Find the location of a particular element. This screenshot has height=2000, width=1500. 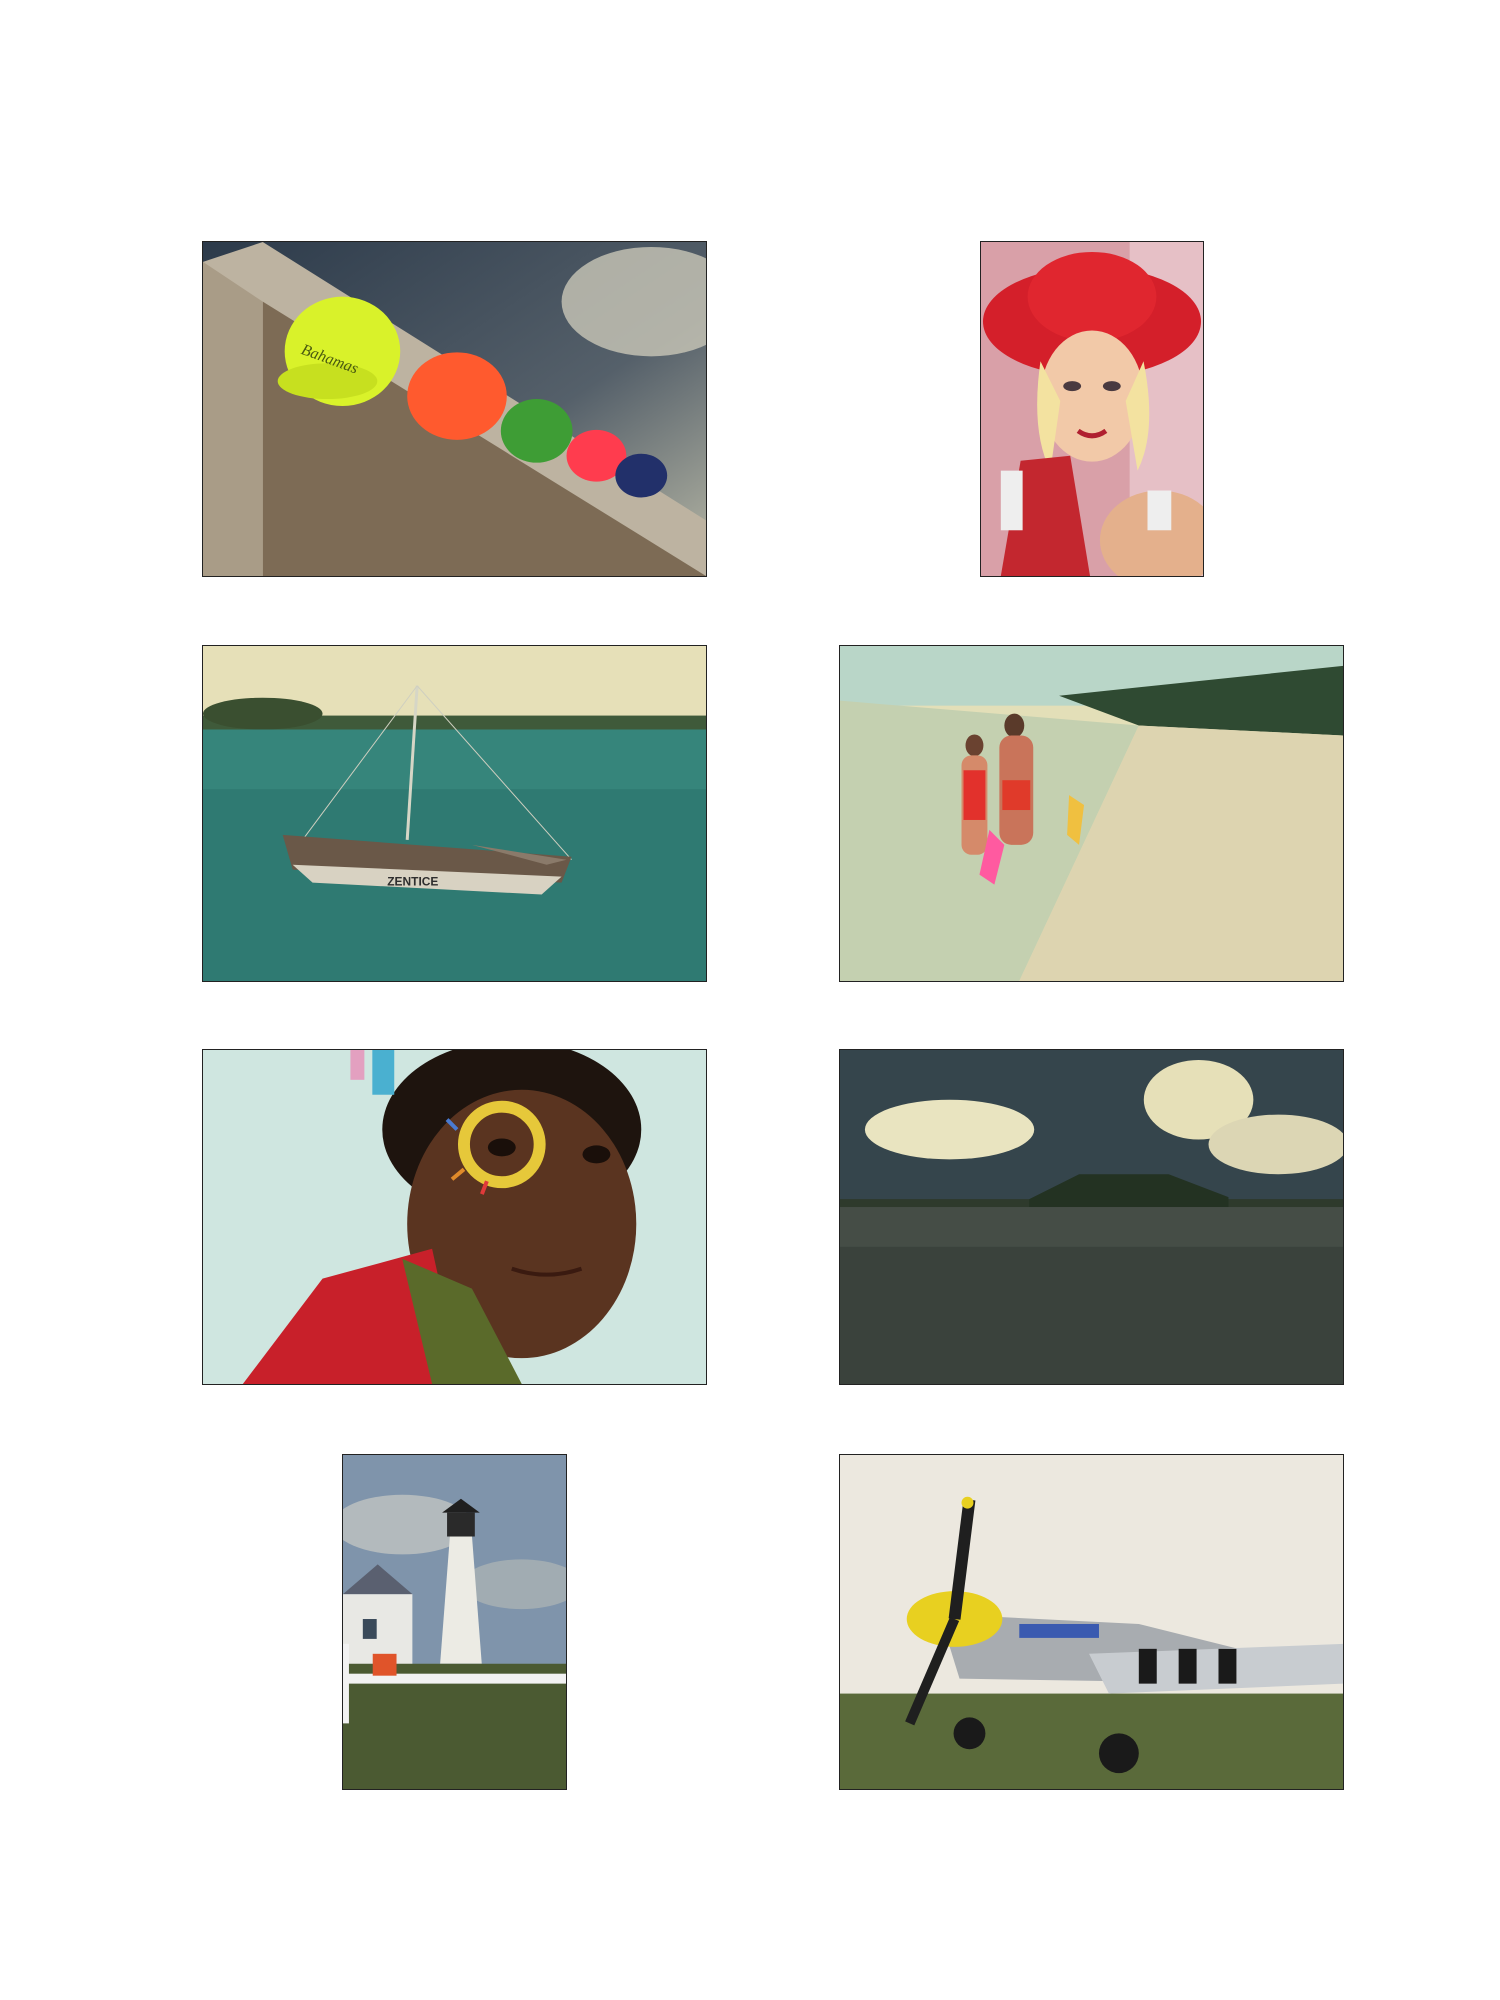

island-illustration is located at coordinates (1091, 1217).